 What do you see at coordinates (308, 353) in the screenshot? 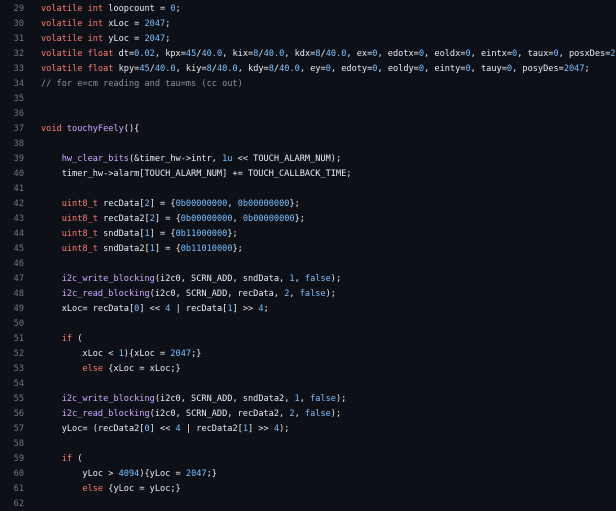
I see `code-line: 52 xLoc < 1){xLoc = 2047;}` at bounding box center [308, 353].